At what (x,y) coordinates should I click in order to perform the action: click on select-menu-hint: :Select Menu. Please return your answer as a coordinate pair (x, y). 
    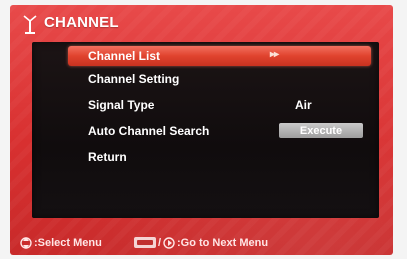
    Looking at the image, I should click on (68, 243).